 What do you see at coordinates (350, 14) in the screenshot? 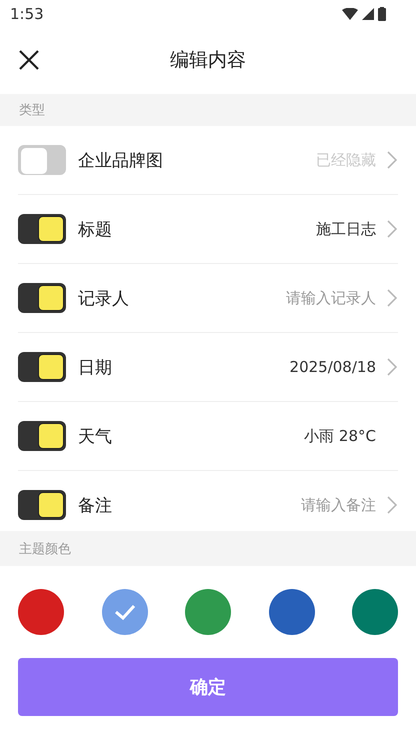
I see `wifi-icon` at bounding box center [350, 14].